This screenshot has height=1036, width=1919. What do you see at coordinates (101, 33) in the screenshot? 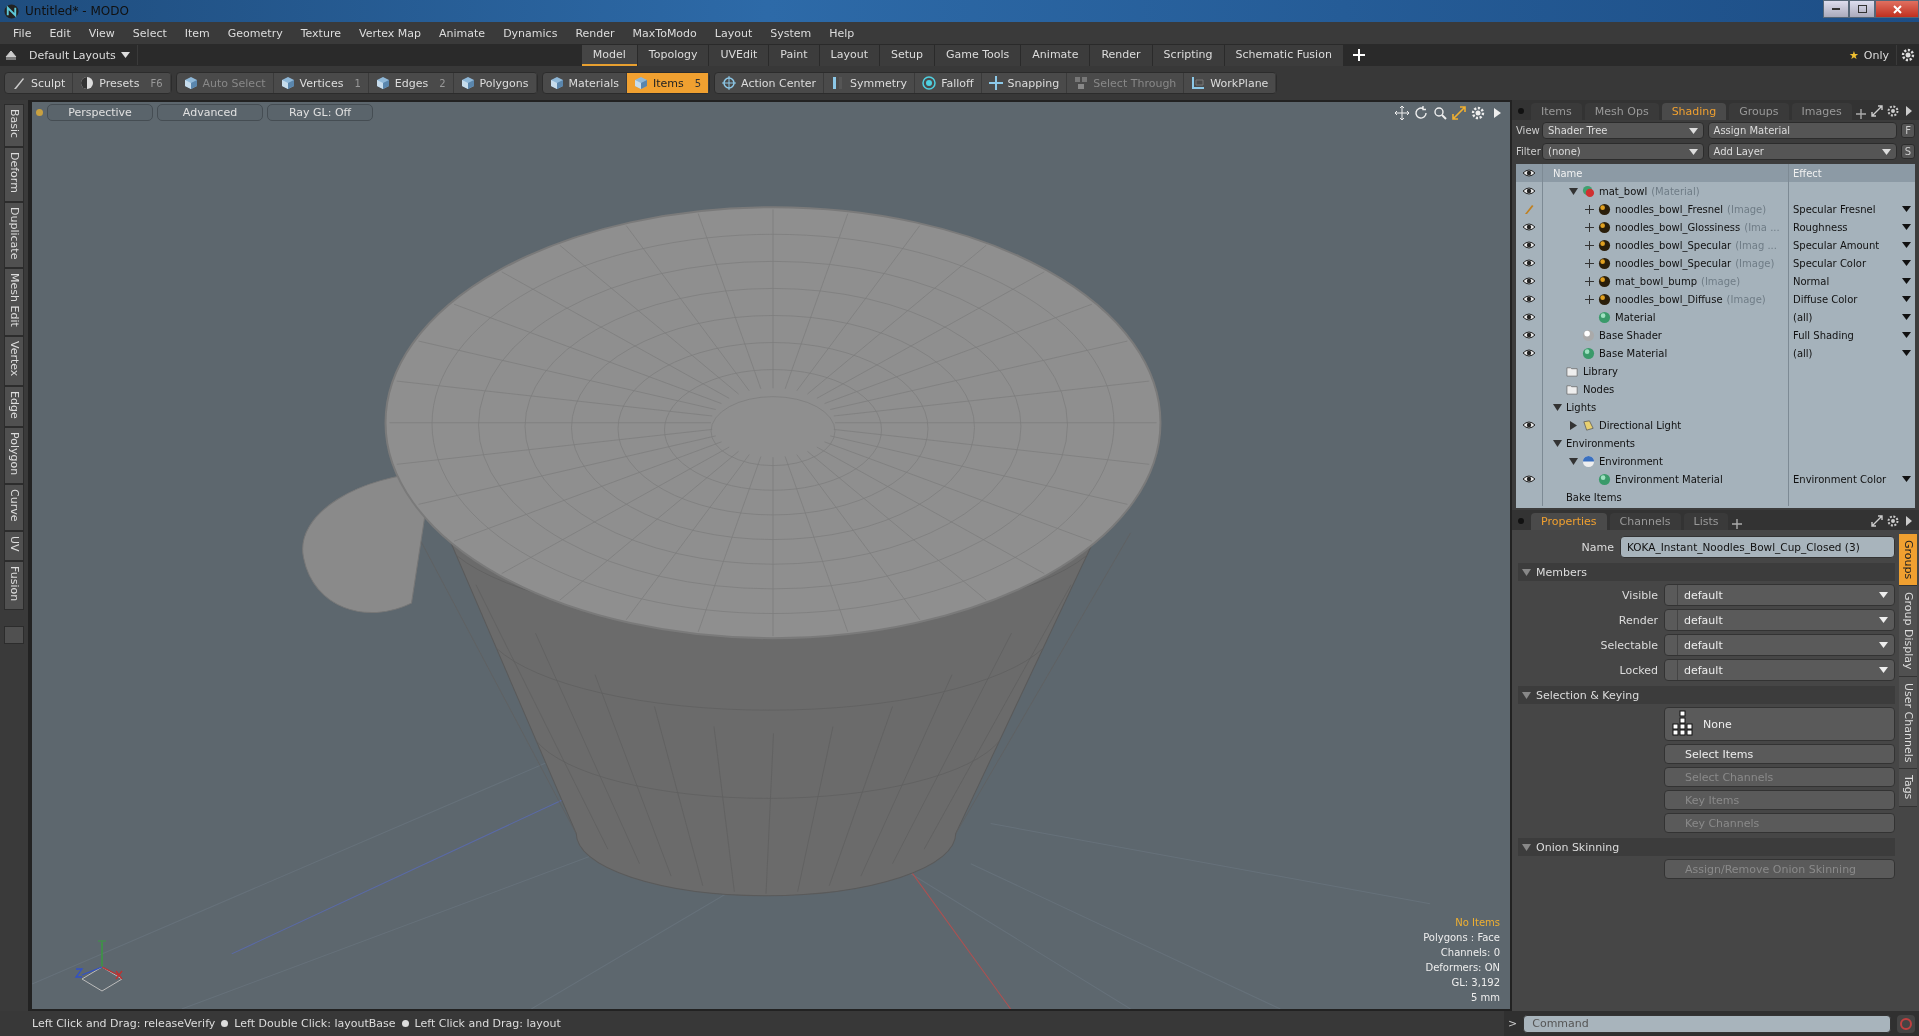
I see `menu-item: View` at bounding box center [101, 33].